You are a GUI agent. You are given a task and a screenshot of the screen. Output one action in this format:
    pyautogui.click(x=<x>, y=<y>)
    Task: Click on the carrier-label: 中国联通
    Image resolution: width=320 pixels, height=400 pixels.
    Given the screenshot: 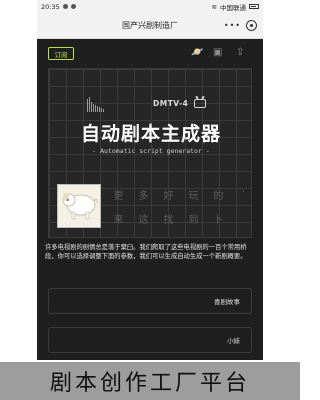 What is the action you would take?
    pyautogui.click(x=233, y=7)
    